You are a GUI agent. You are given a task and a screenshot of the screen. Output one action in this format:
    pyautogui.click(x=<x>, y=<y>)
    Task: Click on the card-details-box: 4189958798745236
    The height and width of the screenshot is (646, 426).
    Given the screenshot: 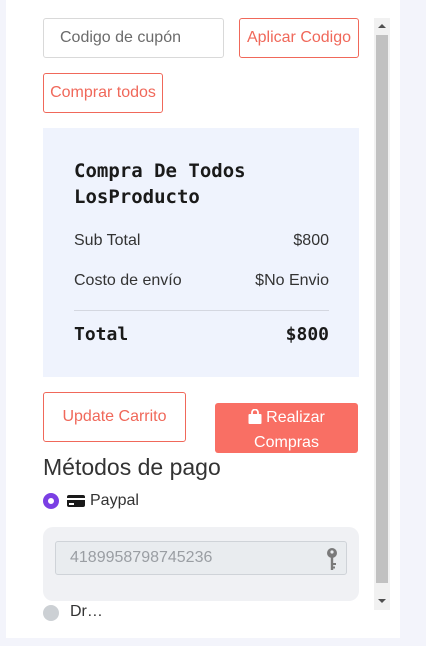 What is the action you would take?
    pyautogui.click(x=201, y=564)
    